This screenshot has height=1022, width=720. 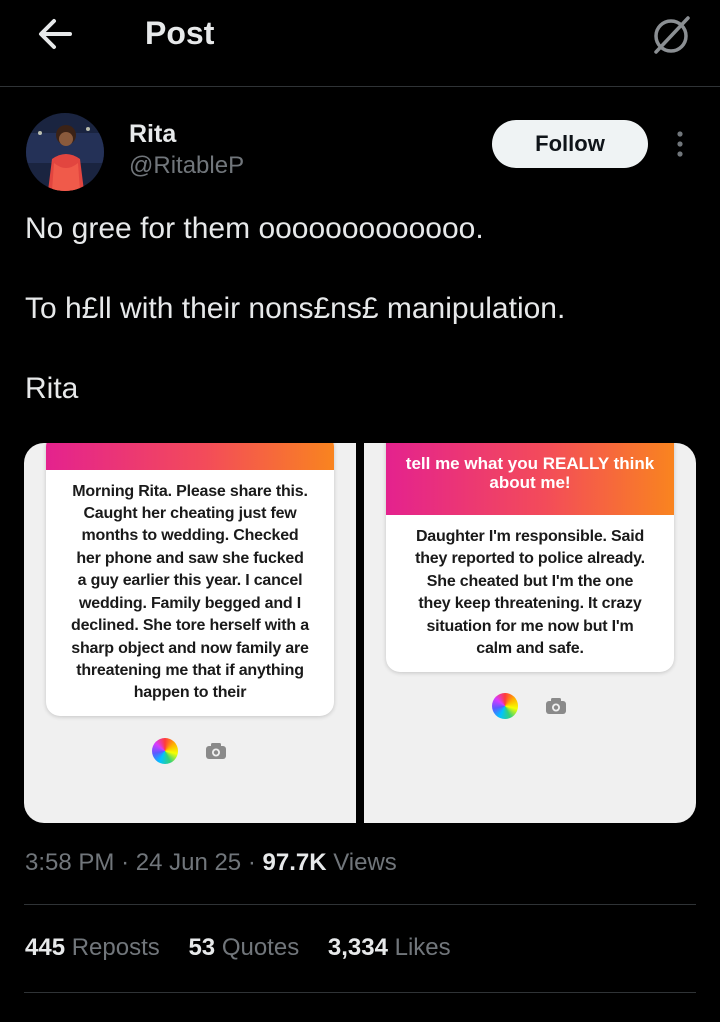 I want to click on reposts-stat: 445 Reposts, so click(x=92, y=947).